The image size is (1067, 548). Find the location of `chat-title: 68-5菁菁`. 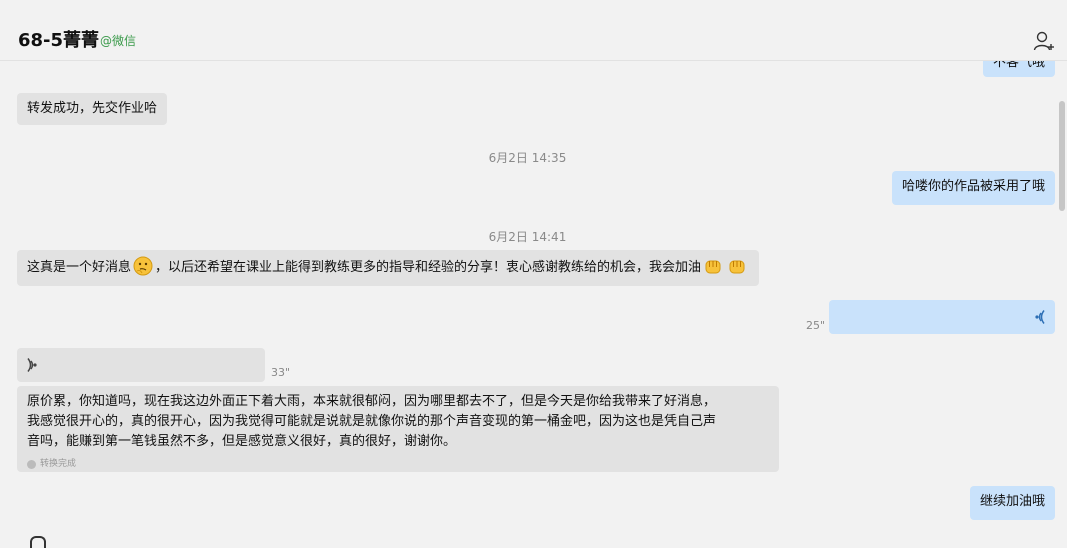

chat-title: 68-5菁菁 is located at coordinates (59, 40).